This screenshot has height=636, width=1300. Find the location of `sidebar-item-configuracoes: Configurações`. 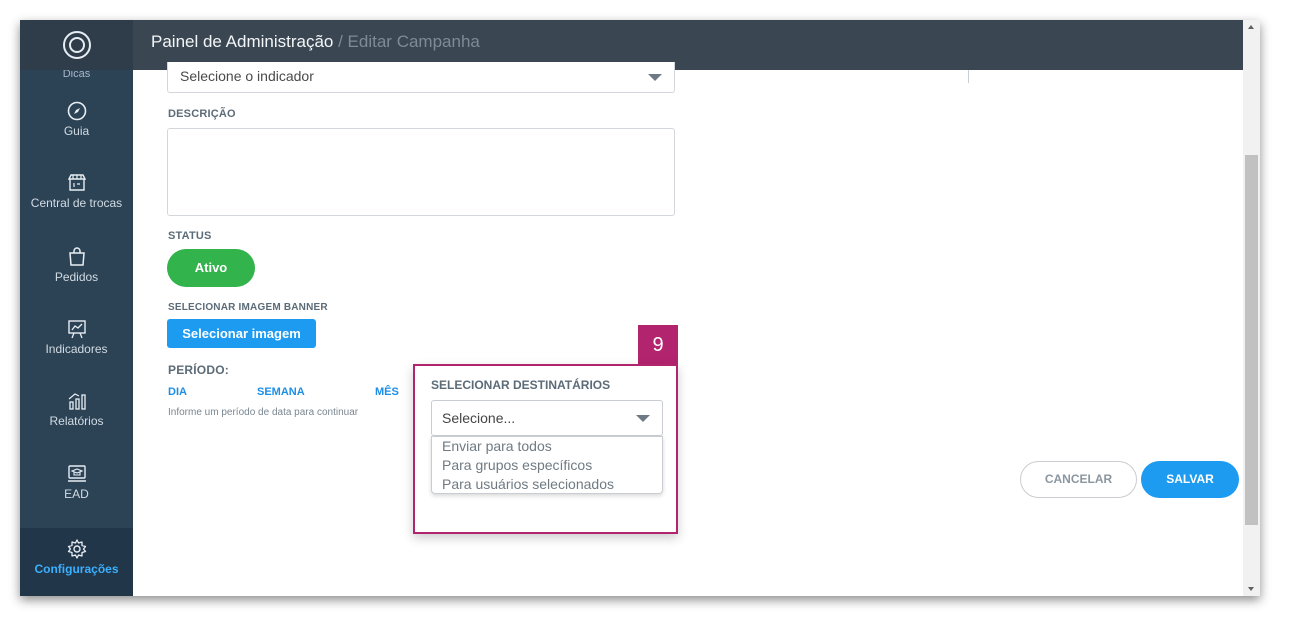

sidebar-item-configuracoes: Configurações is located at coordinates (76, 562).